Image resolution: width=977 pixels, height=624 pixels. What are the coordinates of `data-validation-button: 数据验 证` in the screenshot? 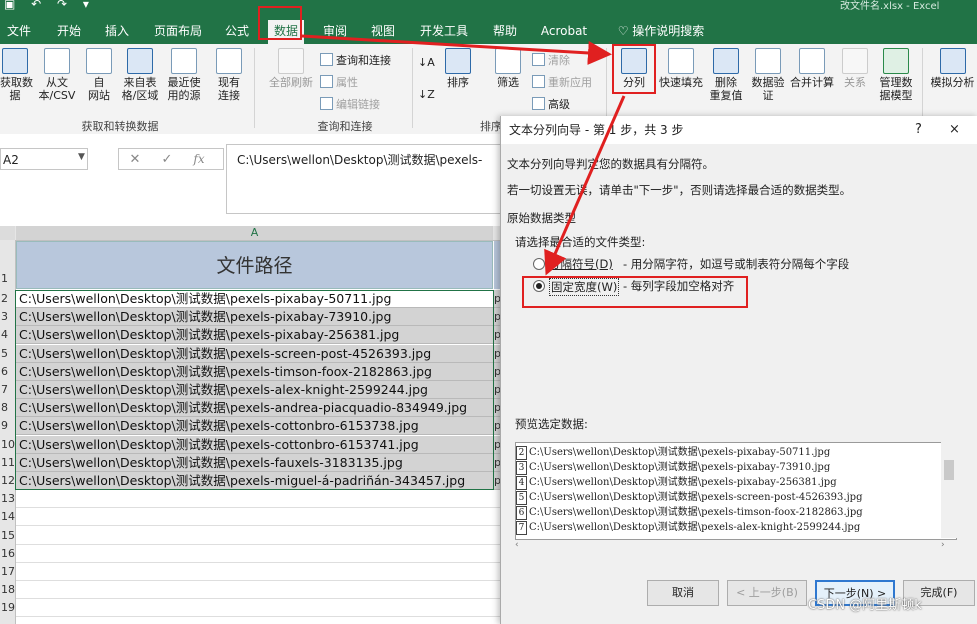 It's located at (768, 75).